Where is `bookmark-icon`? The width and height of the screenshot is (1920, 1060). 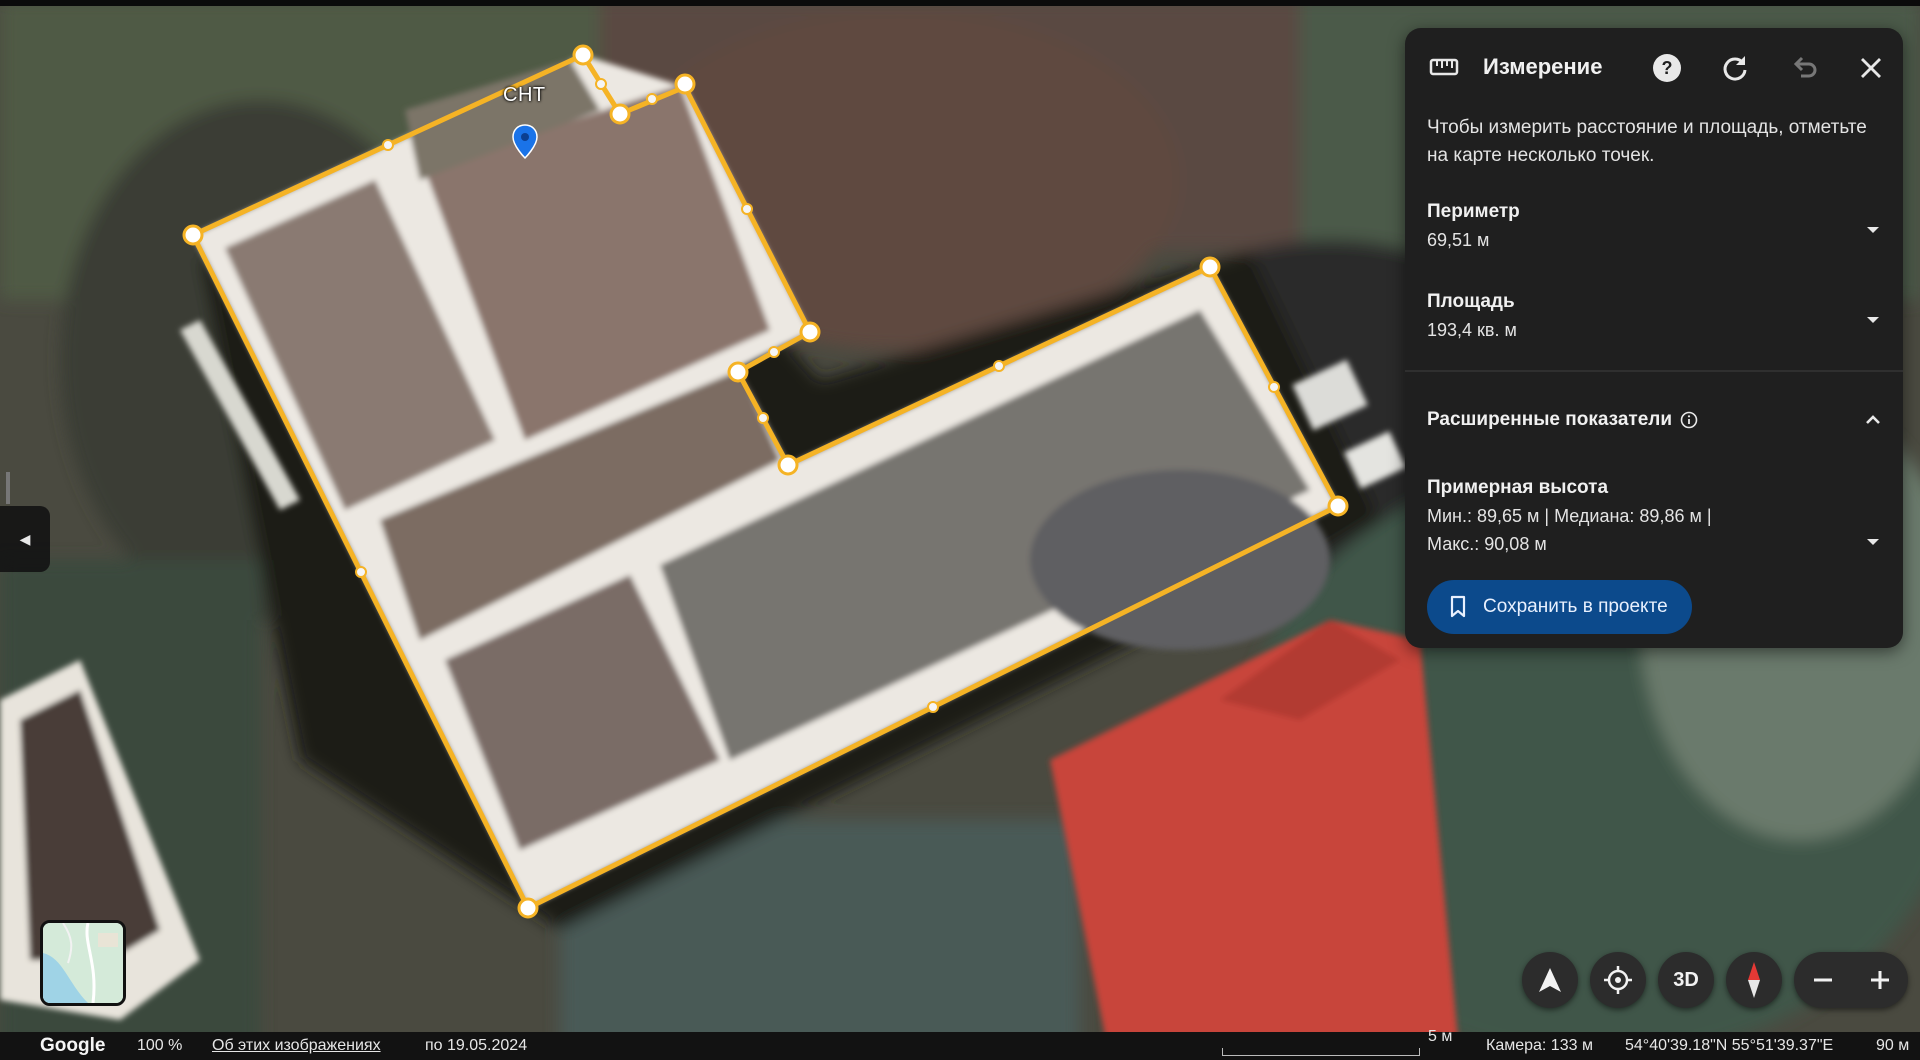
bookmark-icon is located at coordinates (1458, 606).